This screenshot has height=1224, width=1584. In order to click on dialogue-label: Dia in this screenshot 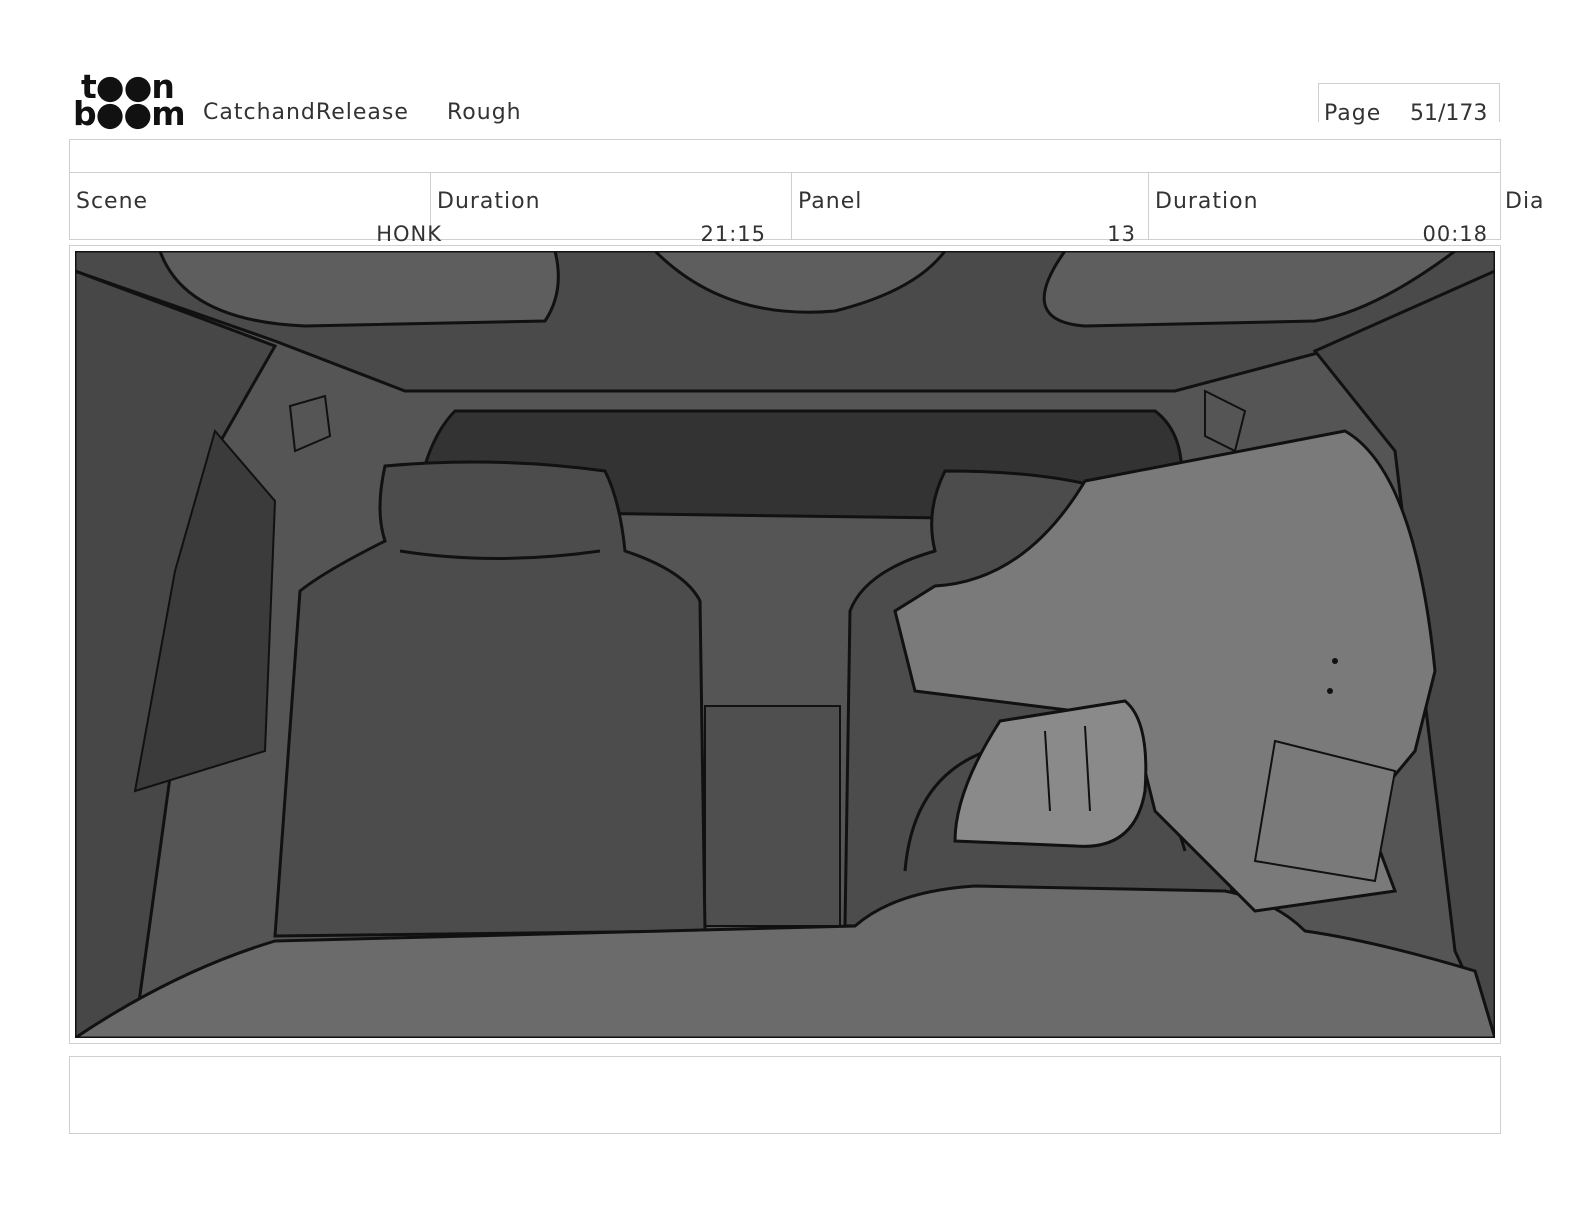, I will do `click(1525, 201)`.